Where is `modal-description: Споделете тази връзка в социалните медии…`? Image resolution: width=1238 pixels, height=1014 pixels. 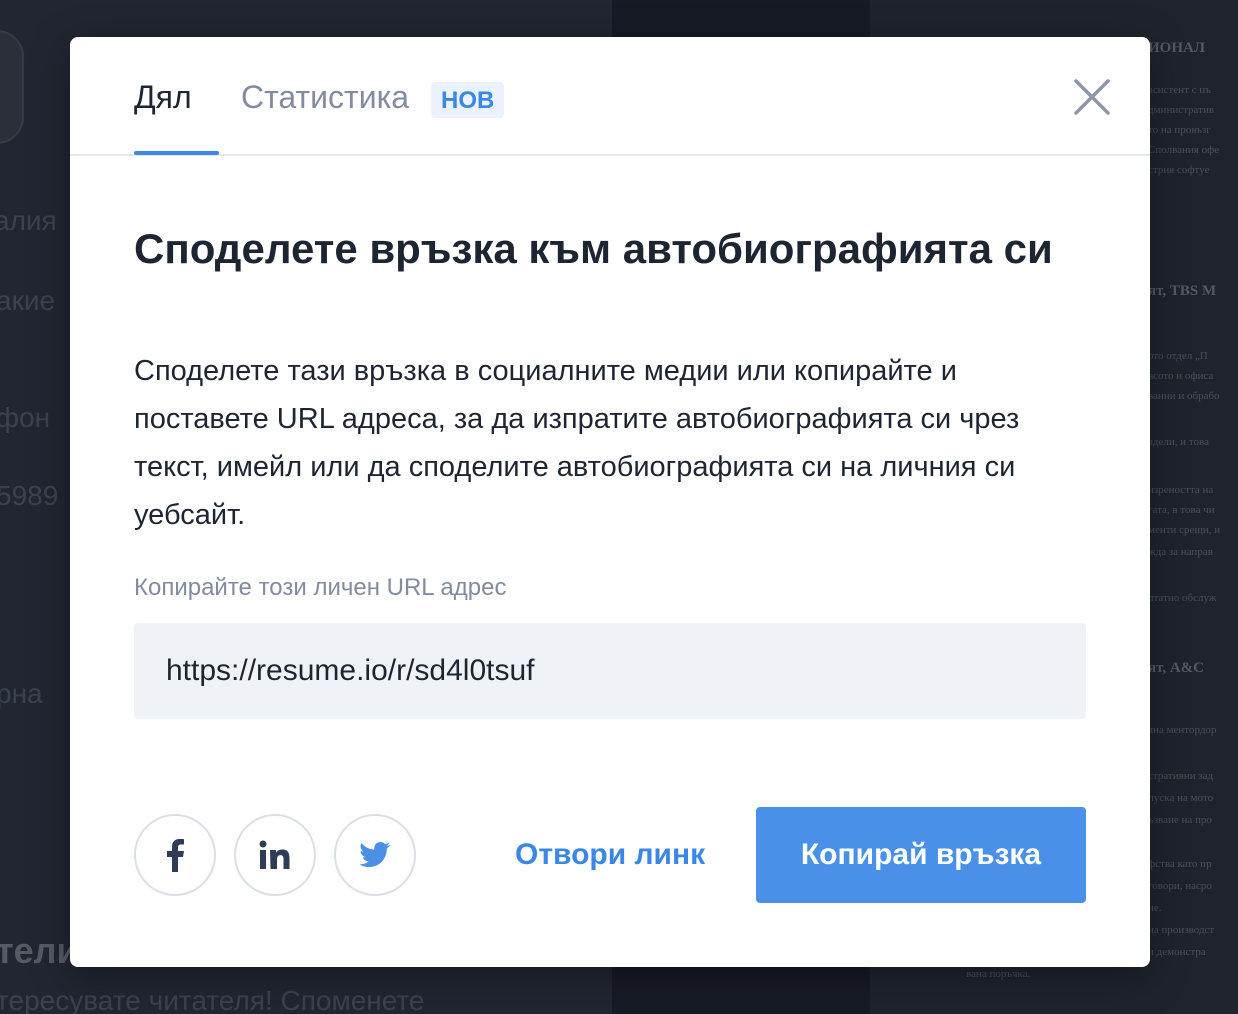
modal-description: Споделете тази връзка в социалните медии… is located at coordinates (577, 443).